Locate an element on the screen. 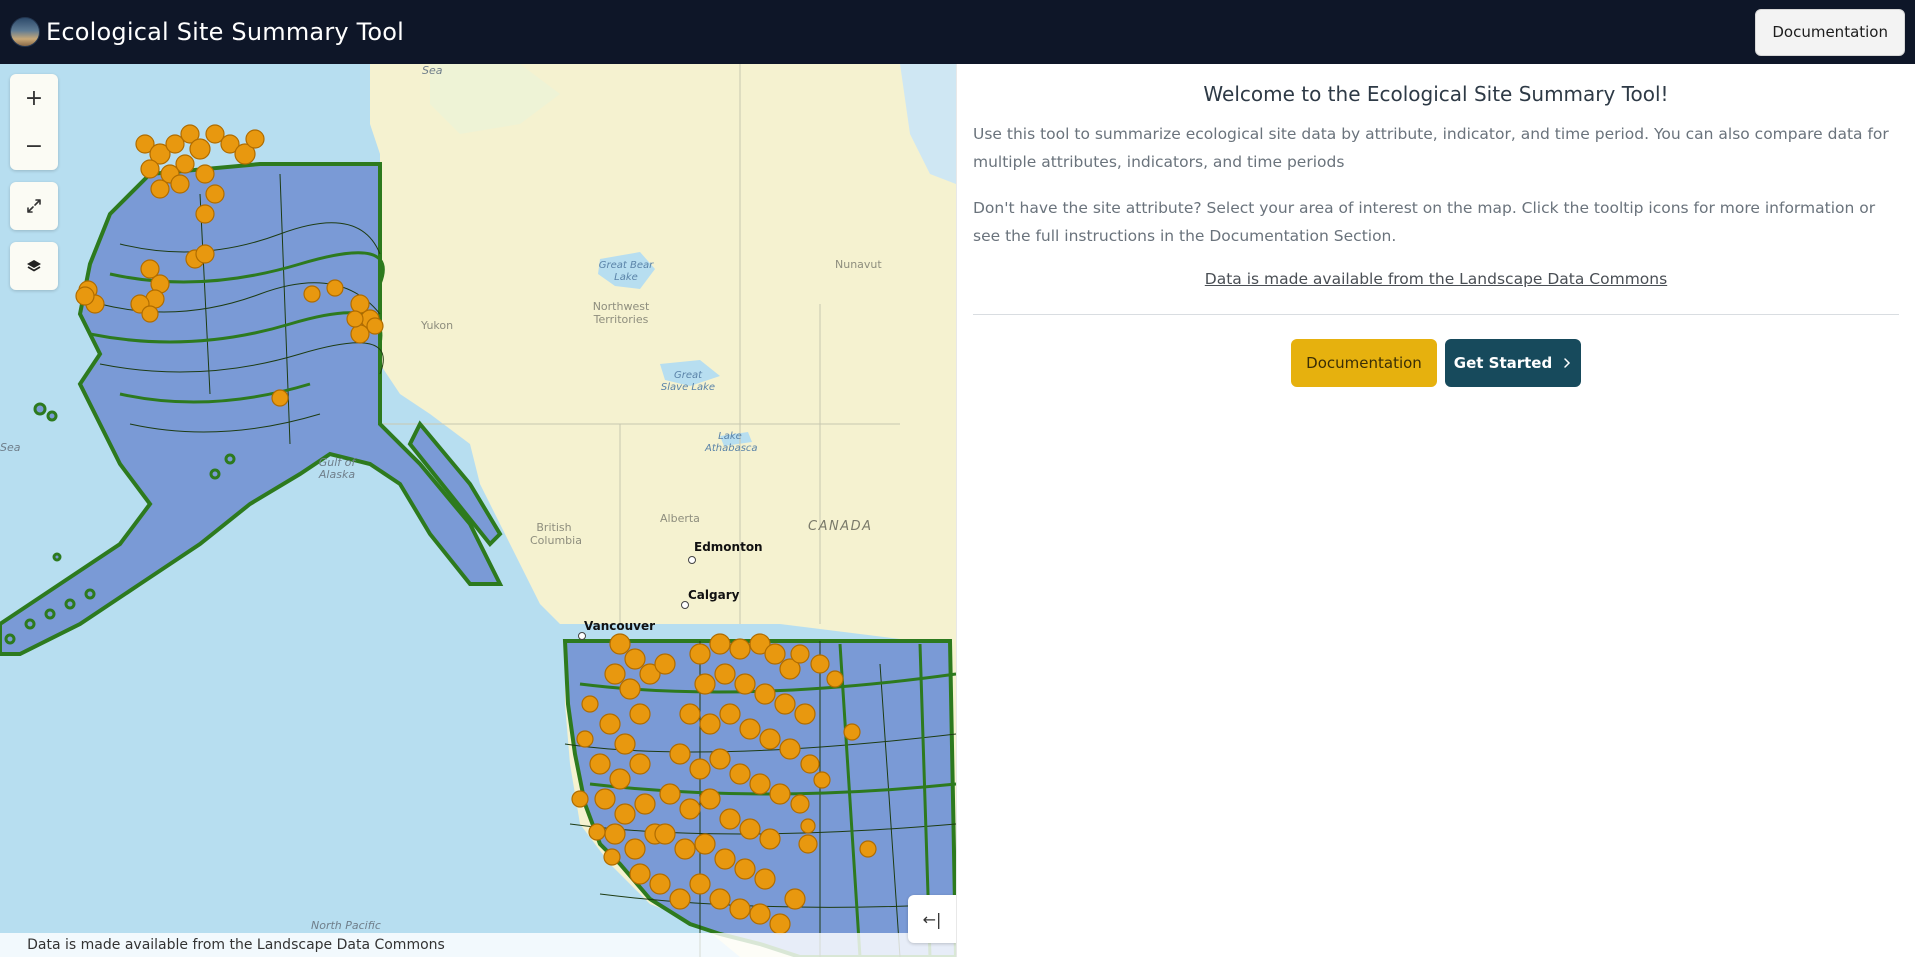 The width and height of the screenshot is (1915, 957). map-label-alberta: Alberta is located at coordinates (680, 518).